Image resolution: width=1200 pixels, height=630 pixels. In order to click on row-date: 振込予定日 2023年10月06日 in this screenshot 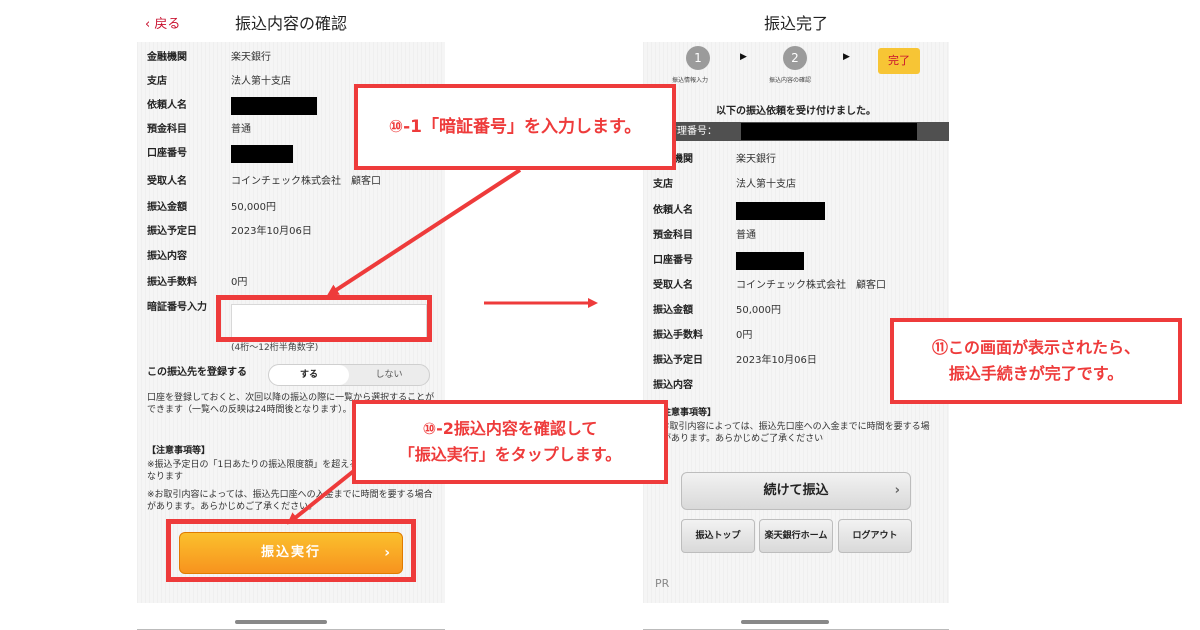, I will do `click(229, 231)`.